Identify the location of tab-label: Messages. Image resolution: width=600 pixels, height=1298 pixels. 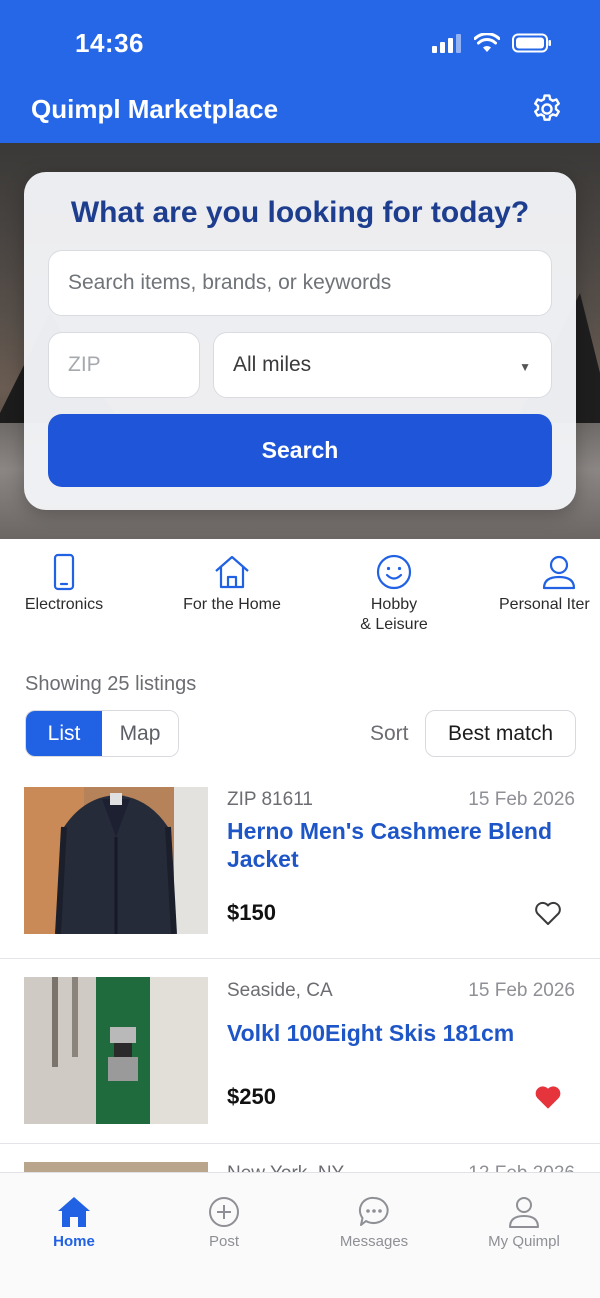
(374, 1241).